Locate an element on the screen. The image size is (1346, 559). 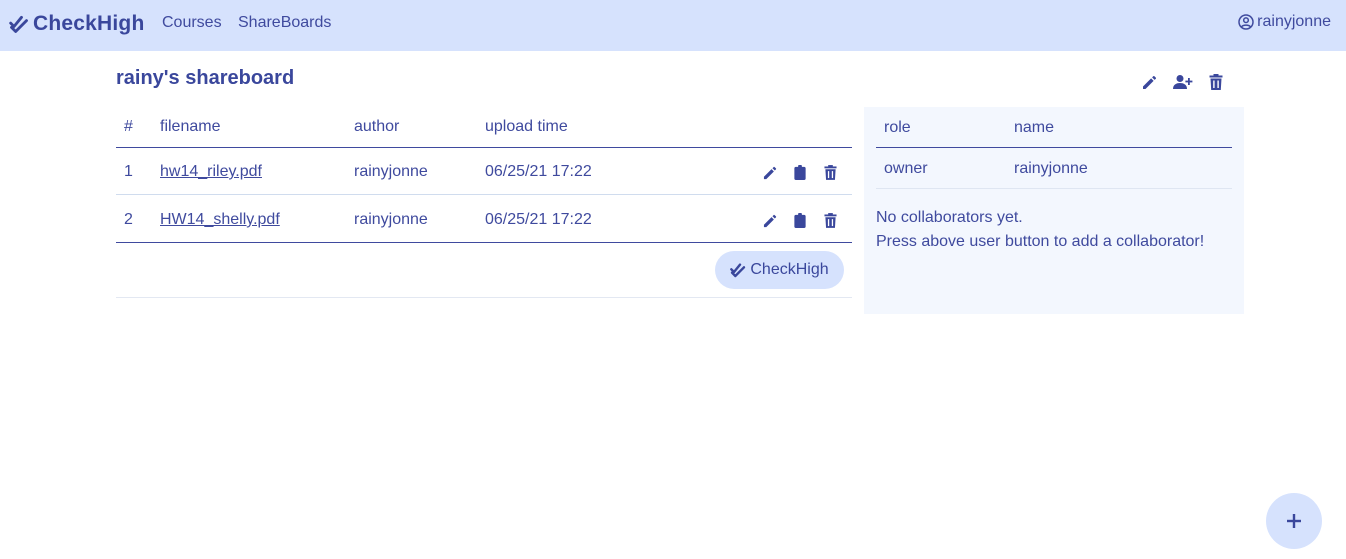
header-filename: filename is located at coordinates (190, 126).